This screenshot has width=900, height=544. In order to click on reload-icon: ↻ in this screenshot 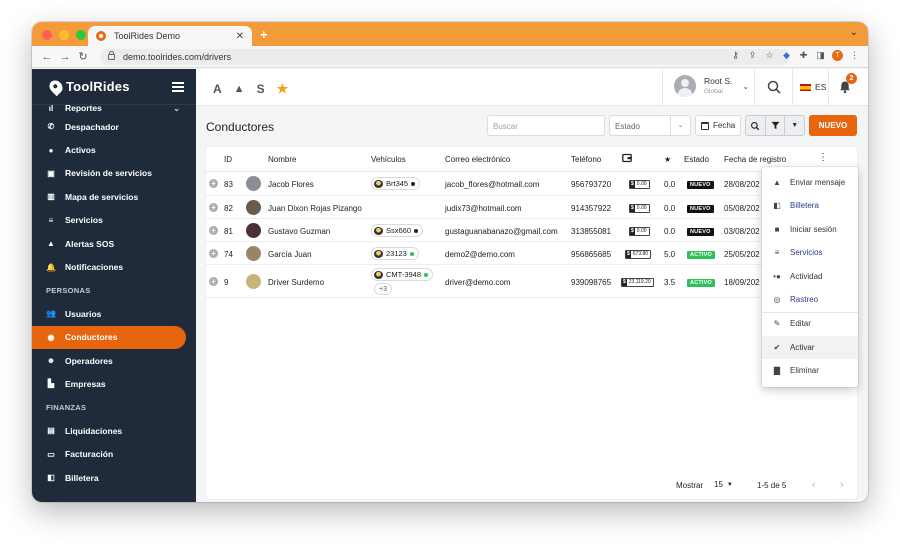, I will do `click(83, 56)`.